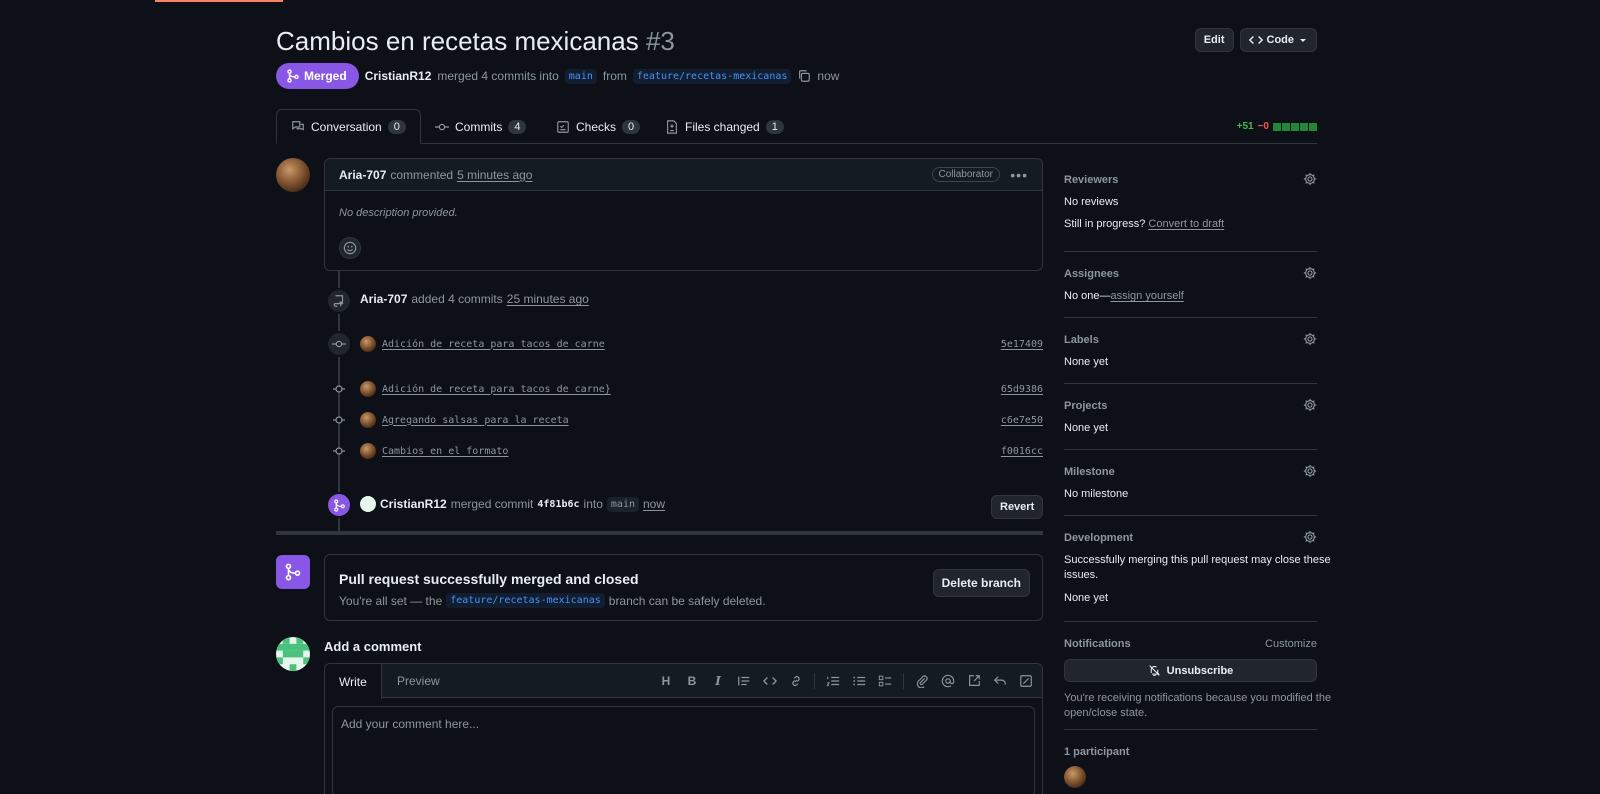 This screenshot has height=794, width=1600. Describe the element at coordinates (1022, 344) in the screenshot. I see `commit-sha: 5e17409` at that location.